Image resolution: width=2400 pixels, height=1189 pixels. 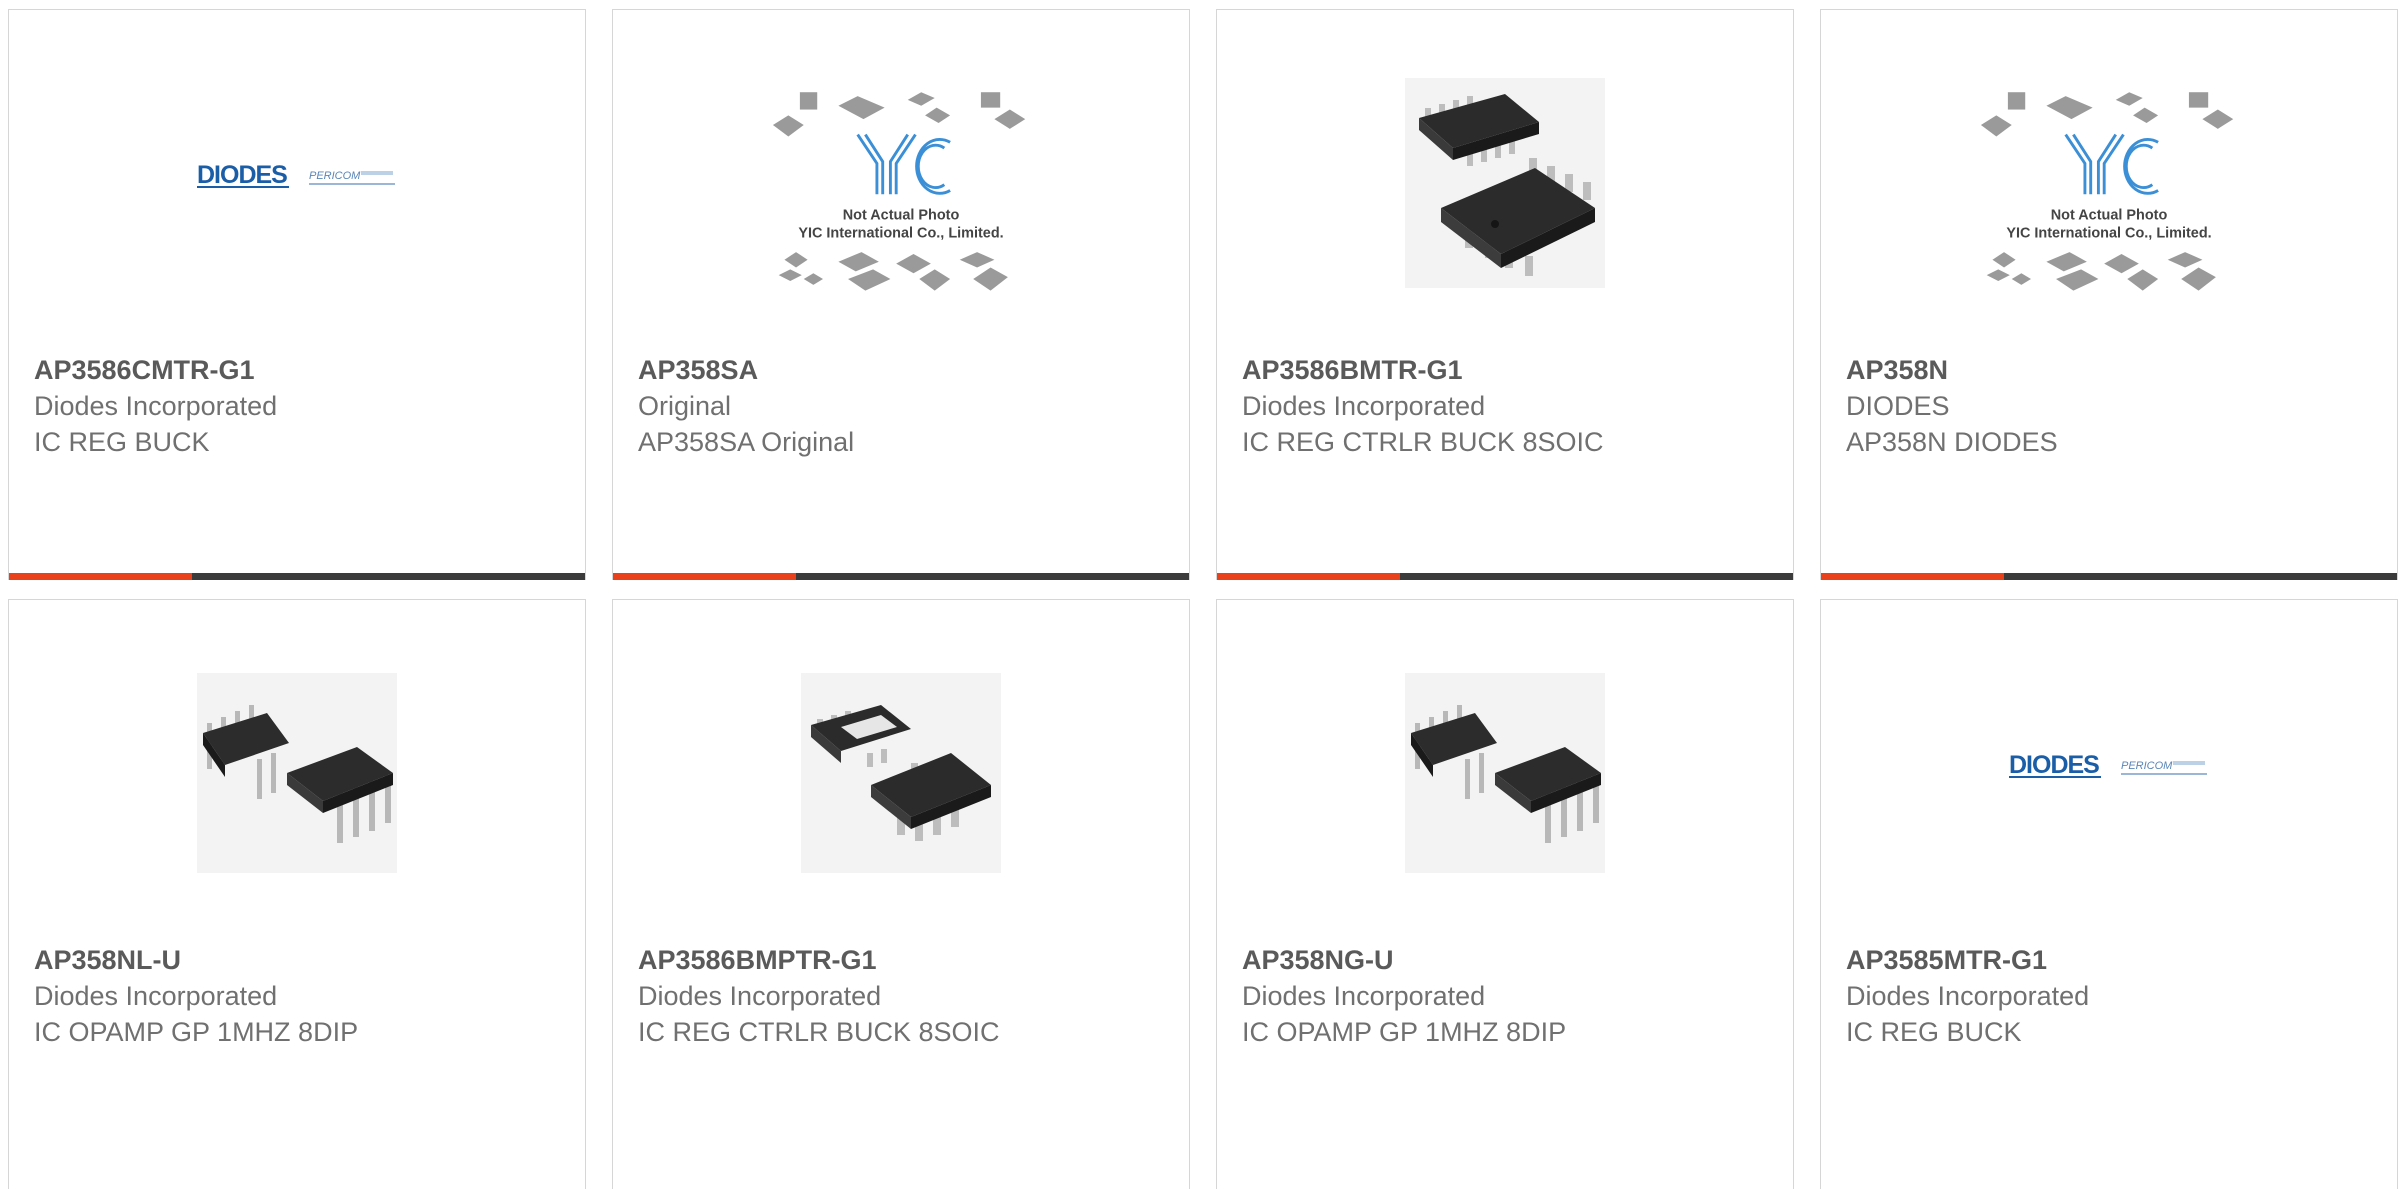 I want to click on part-number: AP358N, so click(x=1952, y=370).